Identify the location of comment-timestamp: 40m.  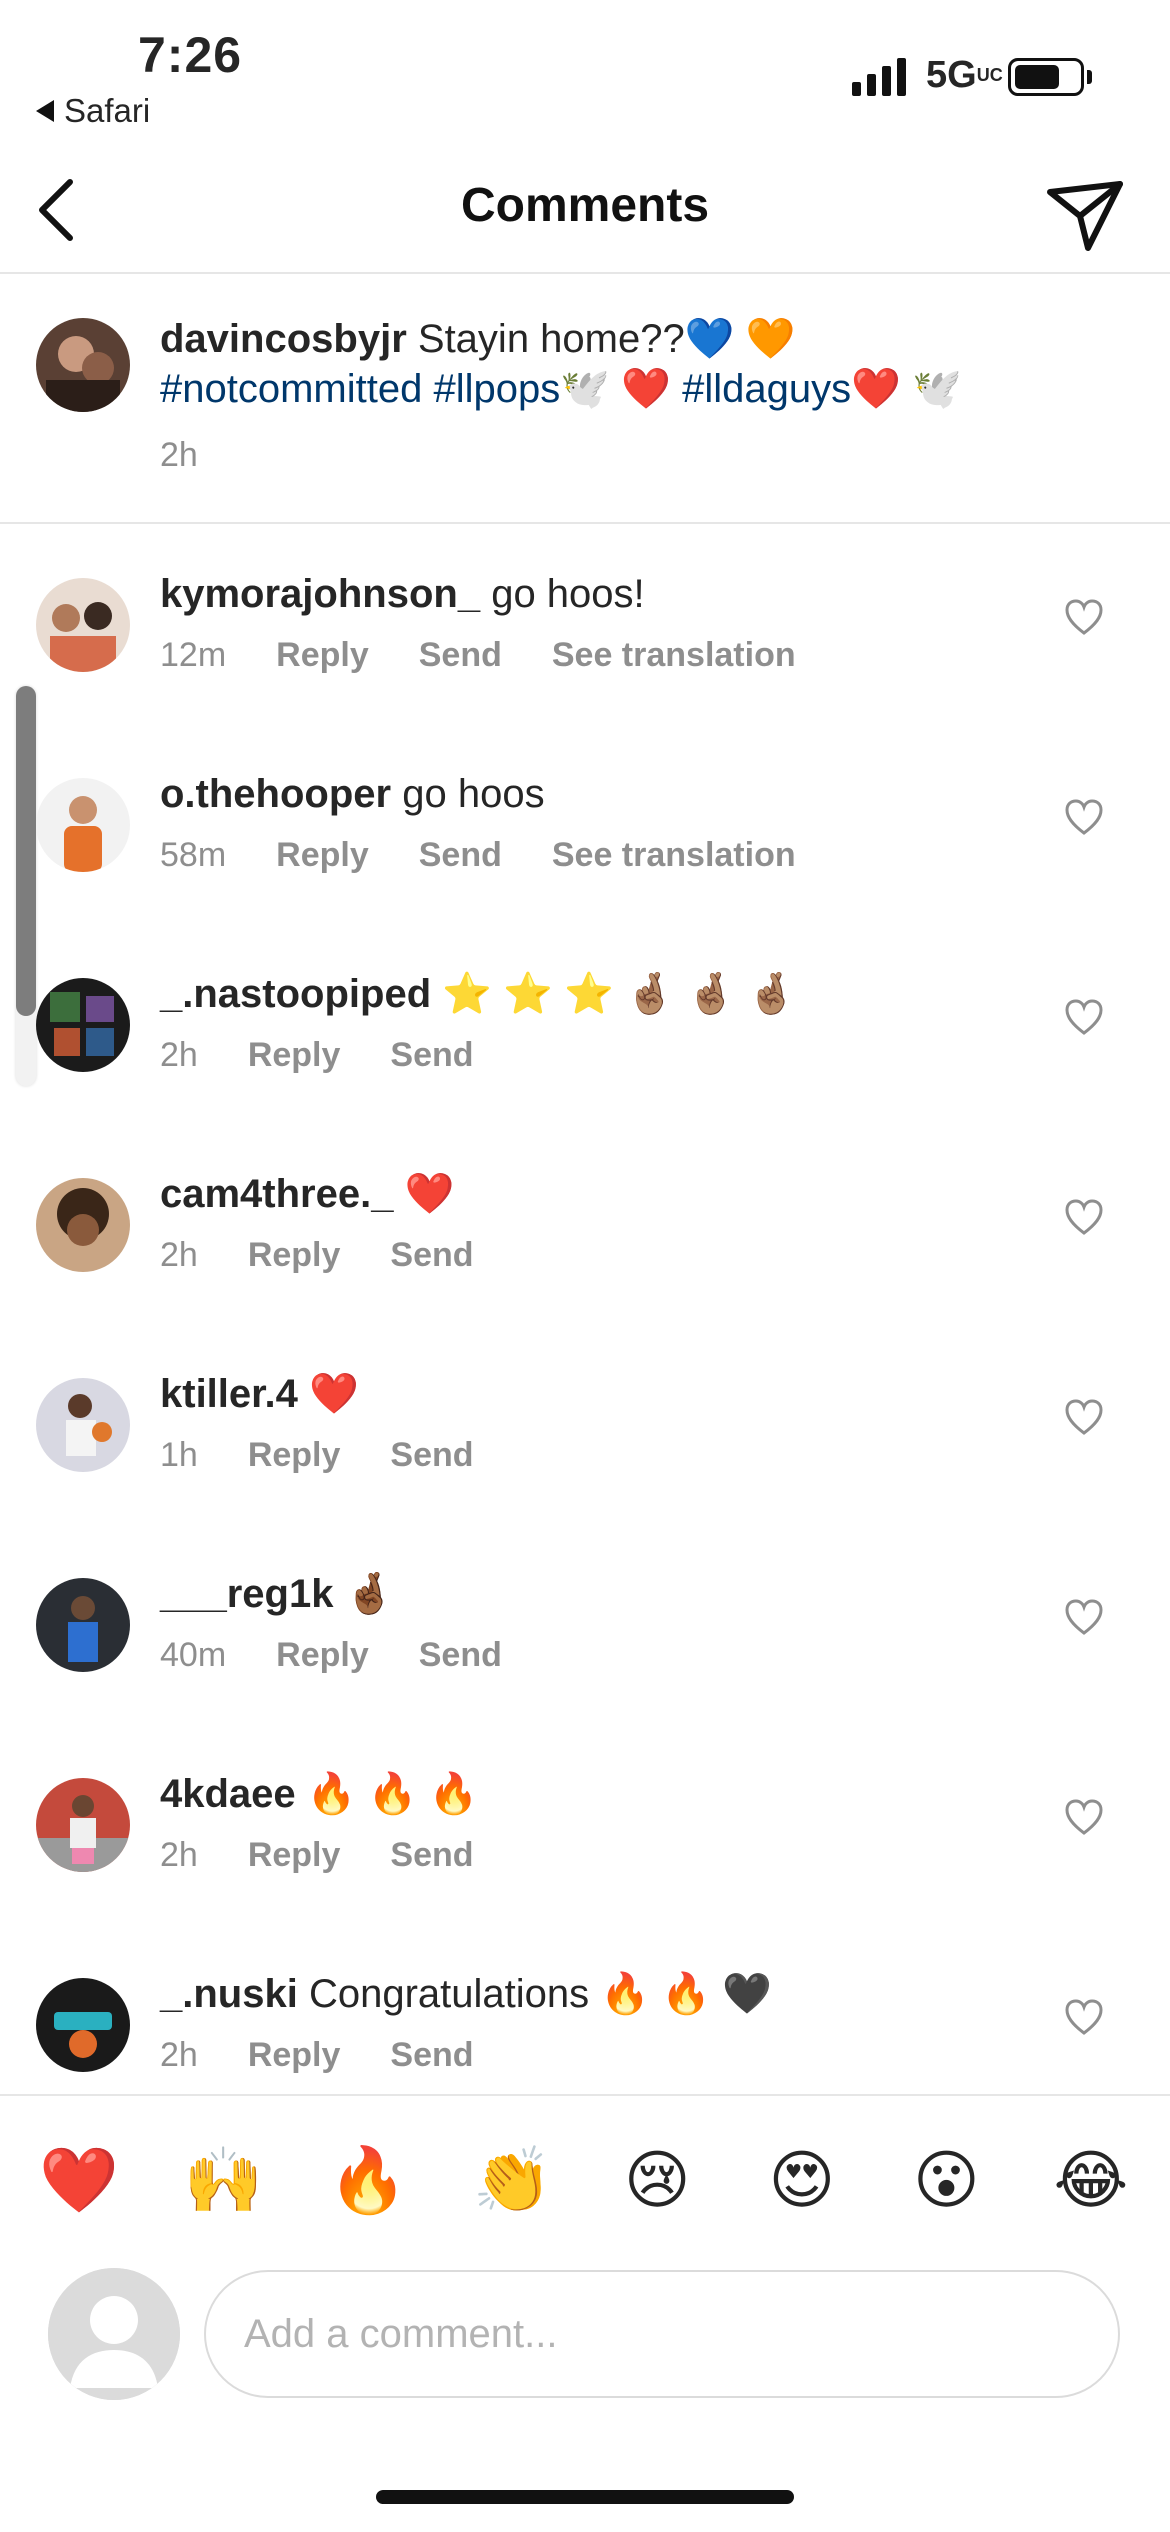
(193, 1655).